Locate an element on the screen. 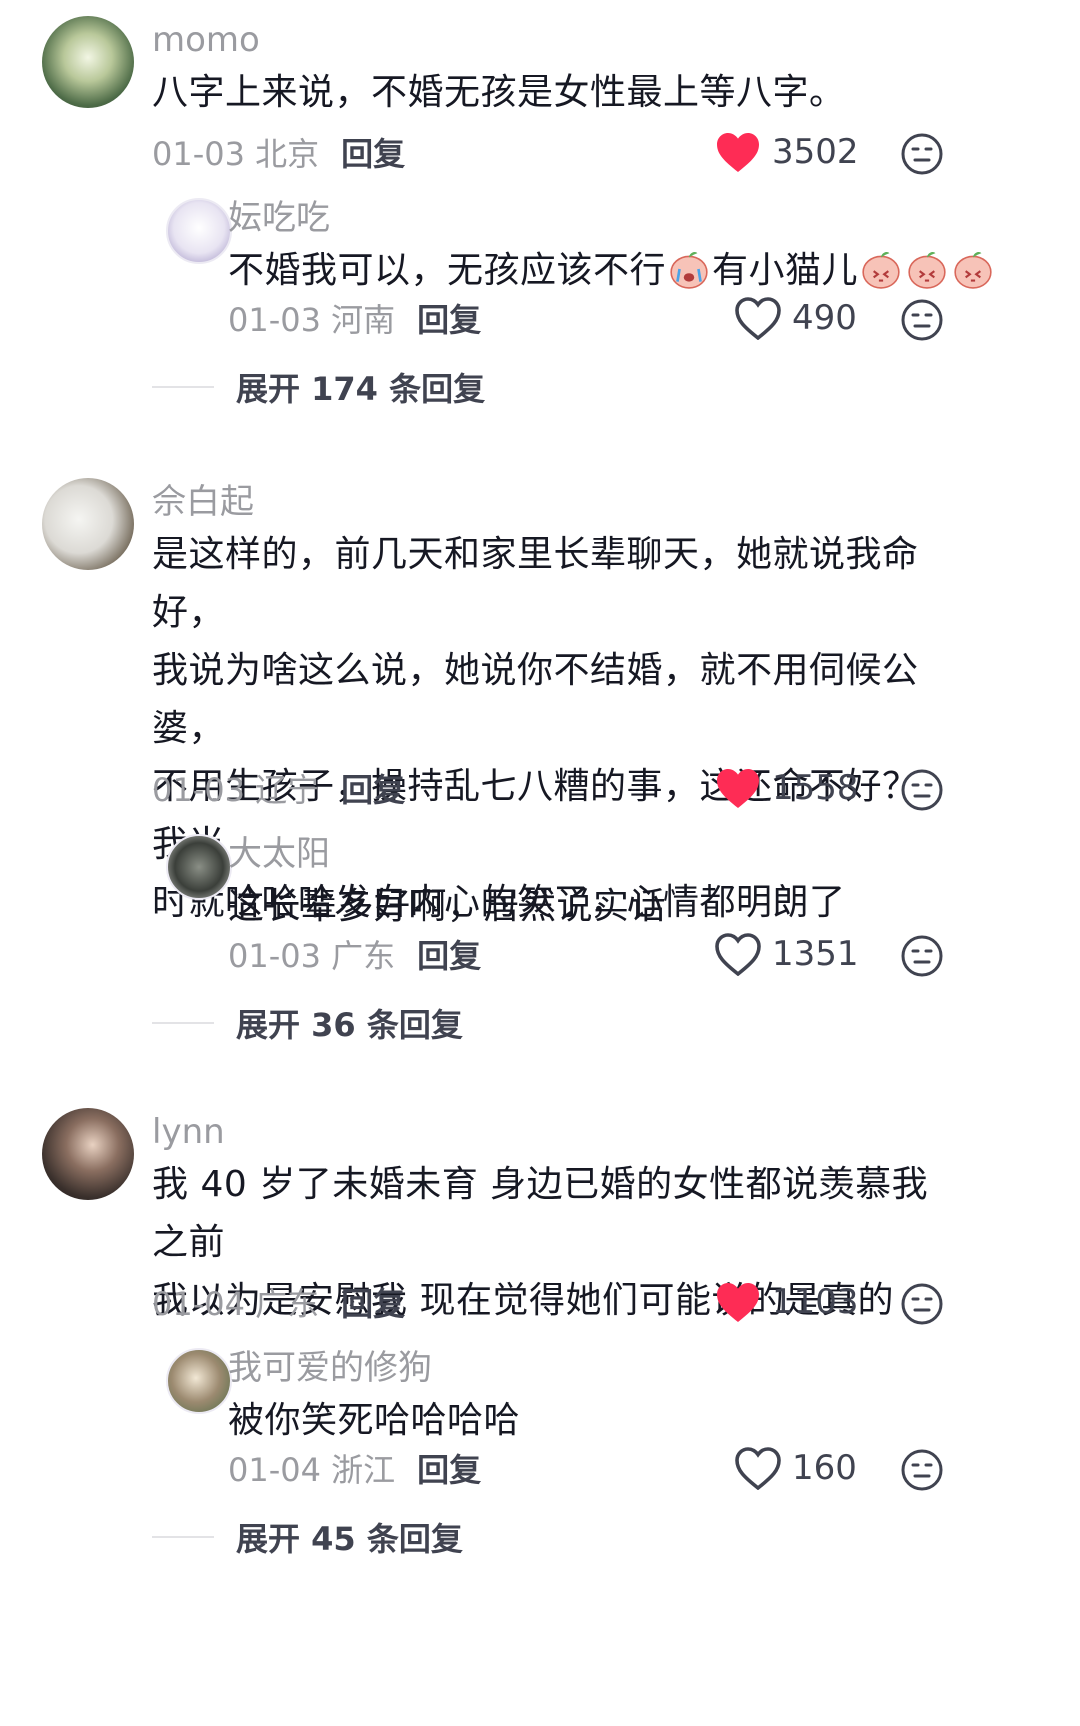 The image size is (1080, 1726). reply-text: 这长辈多好啊，居然说实话 is located at coordinates (447, 907).